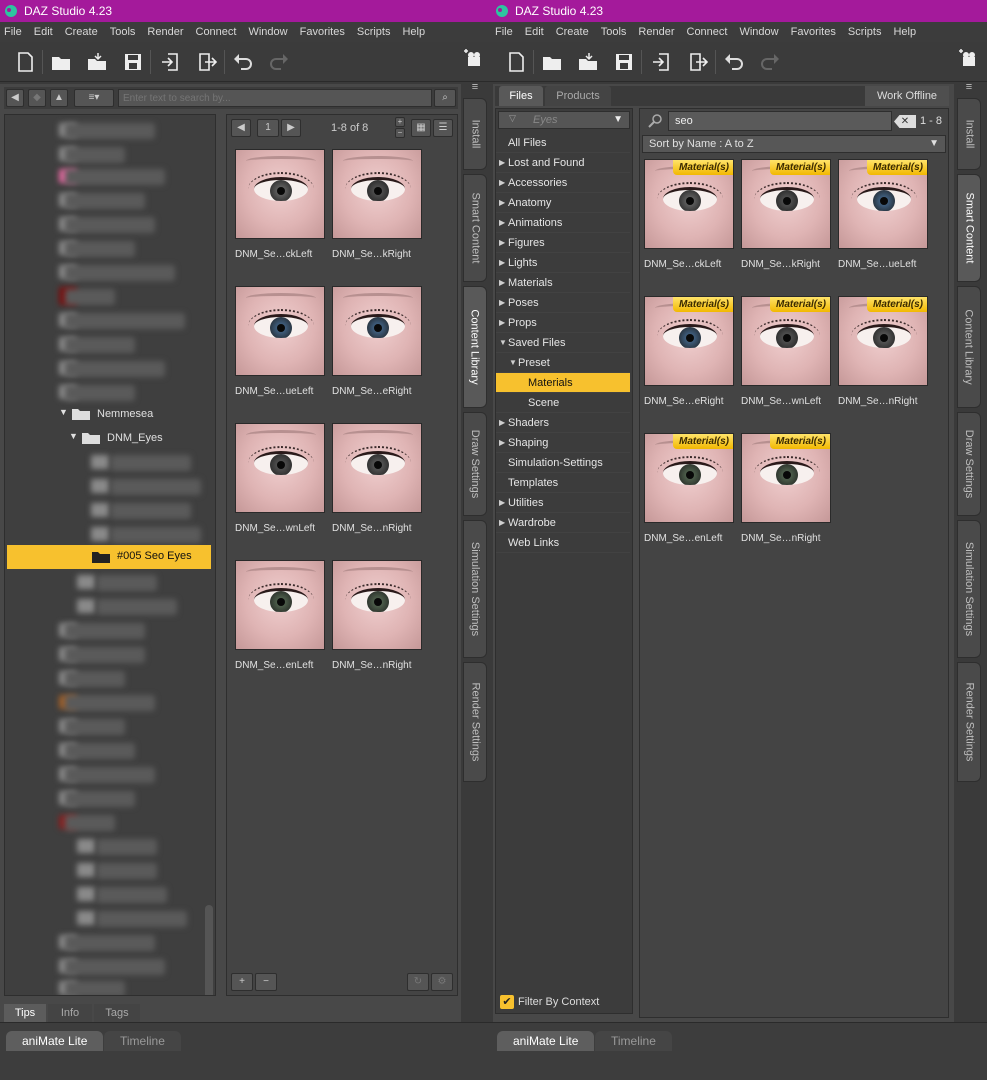 The height and width of the screenshot is (1080, 987). I want to click on grid-view-icon: ▦, so click(421, 128).